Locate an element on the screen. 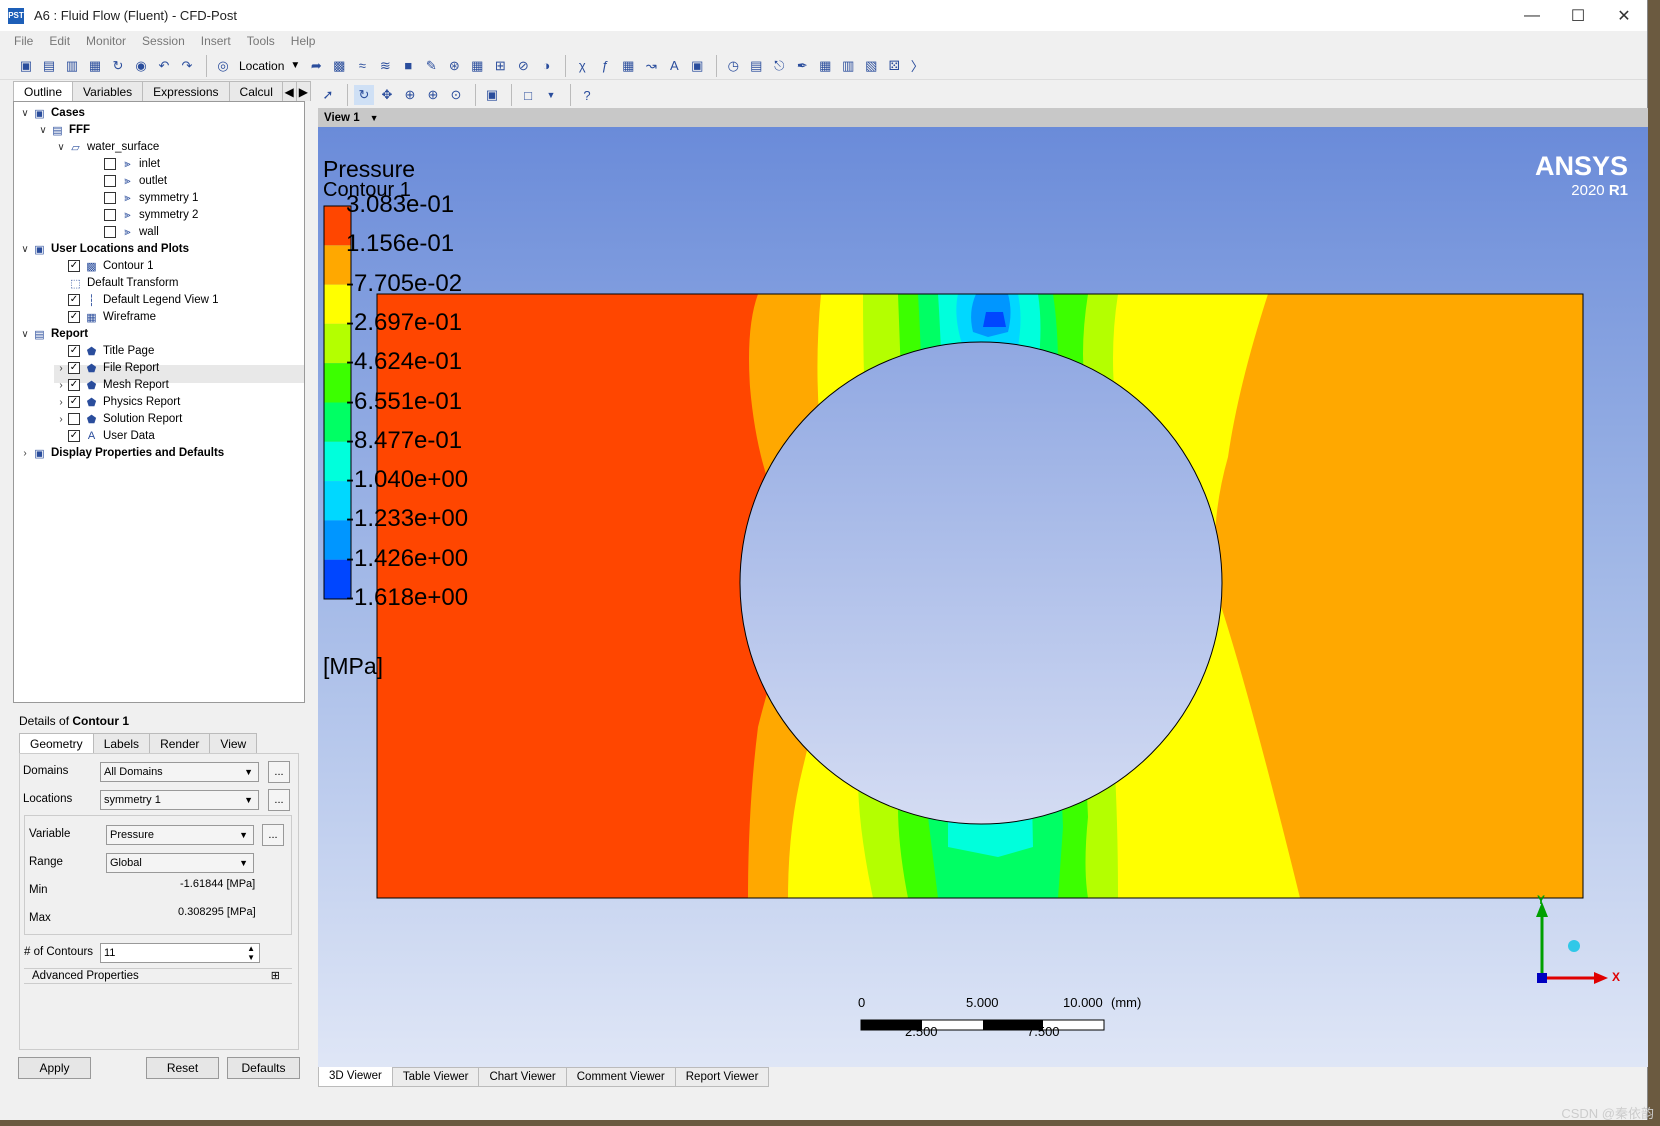 Image resolution: width=1660 pixels, height=1126 pixels. highlight-icon: ▣ is located at coordinates (492, 95).